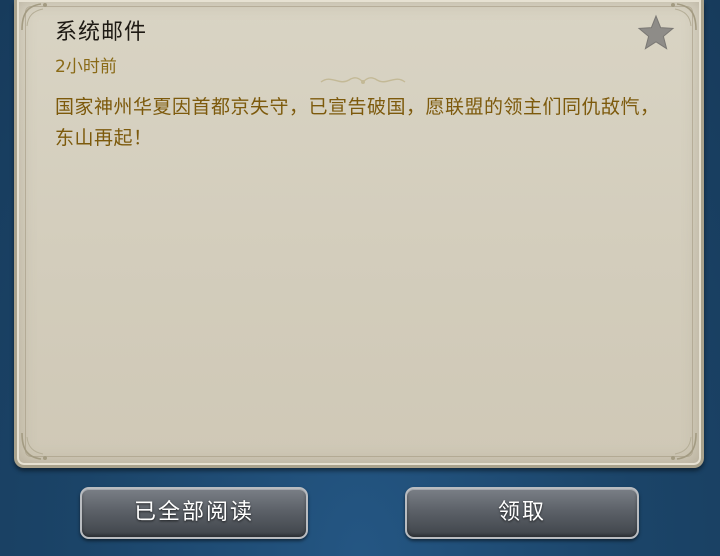  I want to click on claim-button: 领取, so click(522, 513).